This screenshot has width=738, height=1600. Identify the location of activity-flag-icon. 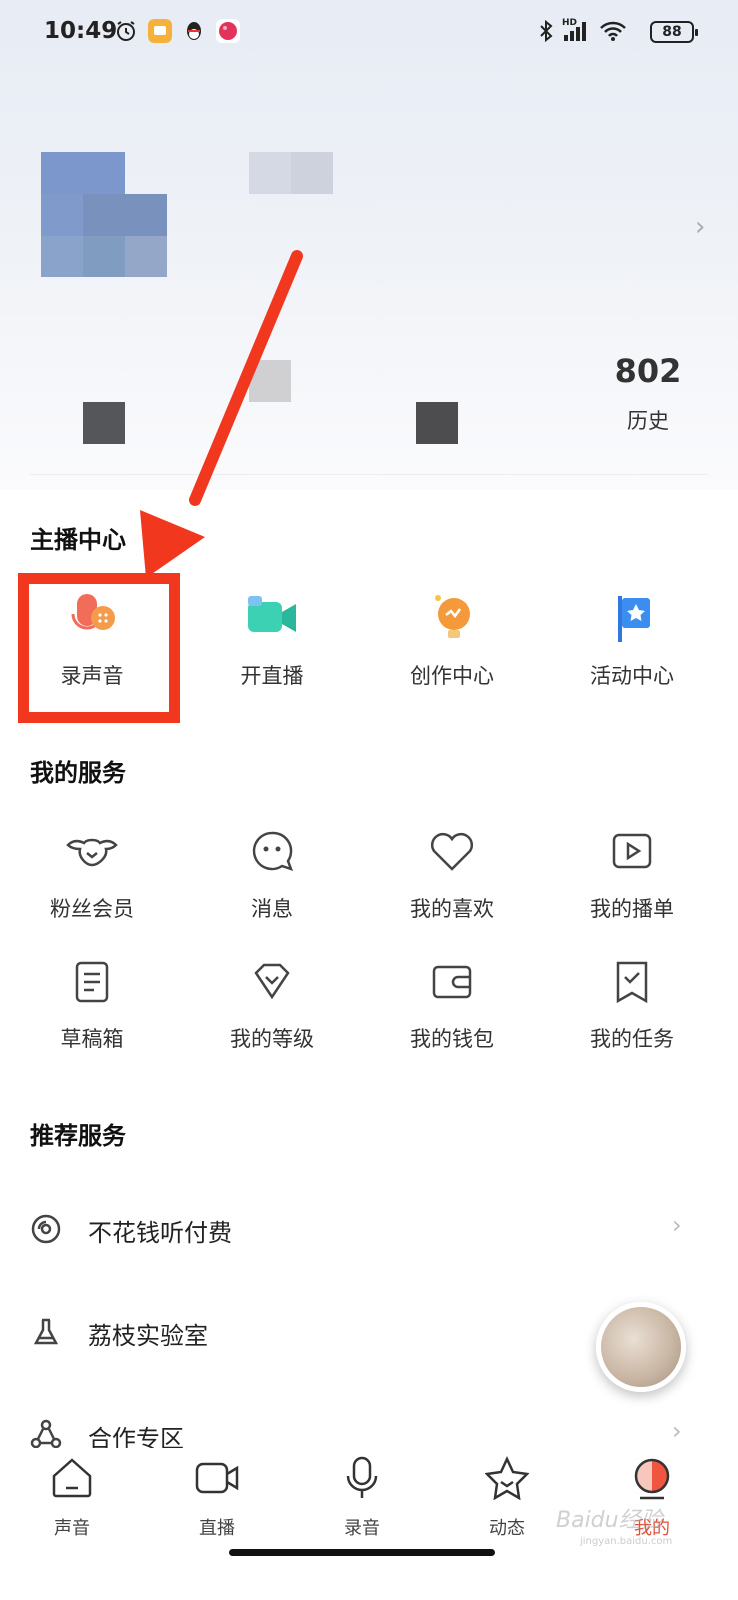
(634, 619).